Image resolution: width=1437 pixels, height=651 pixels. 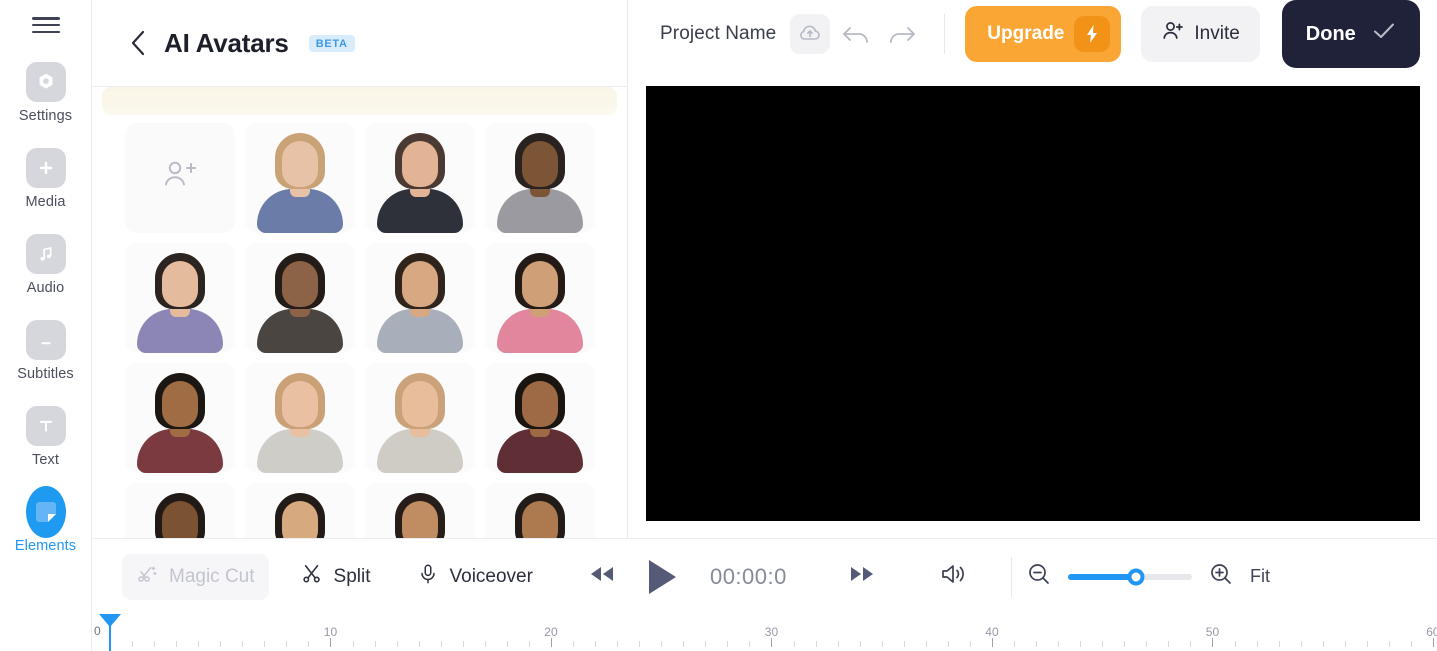 What do you see at coordinates (180, 178) in the screenshot?
I see `add-avatar-tile` at bounding box center [180, 178].